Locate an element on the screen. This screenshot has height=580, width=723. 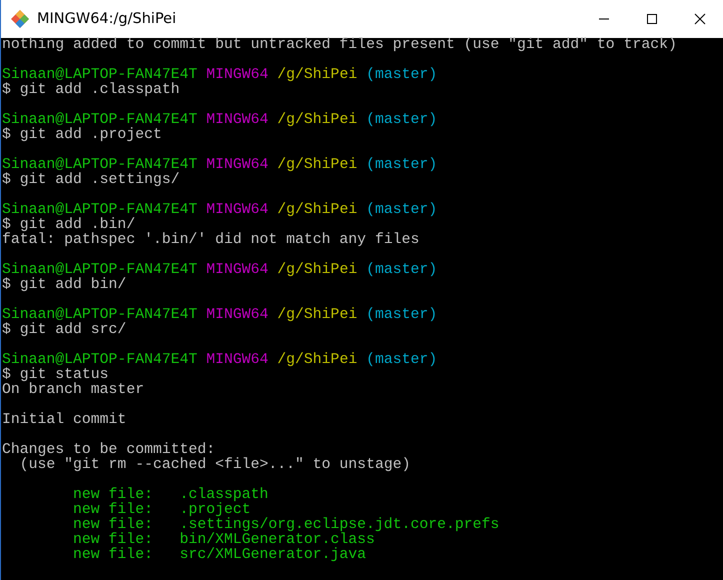
output-line: Initial commit is located at coordinates (64, 420).